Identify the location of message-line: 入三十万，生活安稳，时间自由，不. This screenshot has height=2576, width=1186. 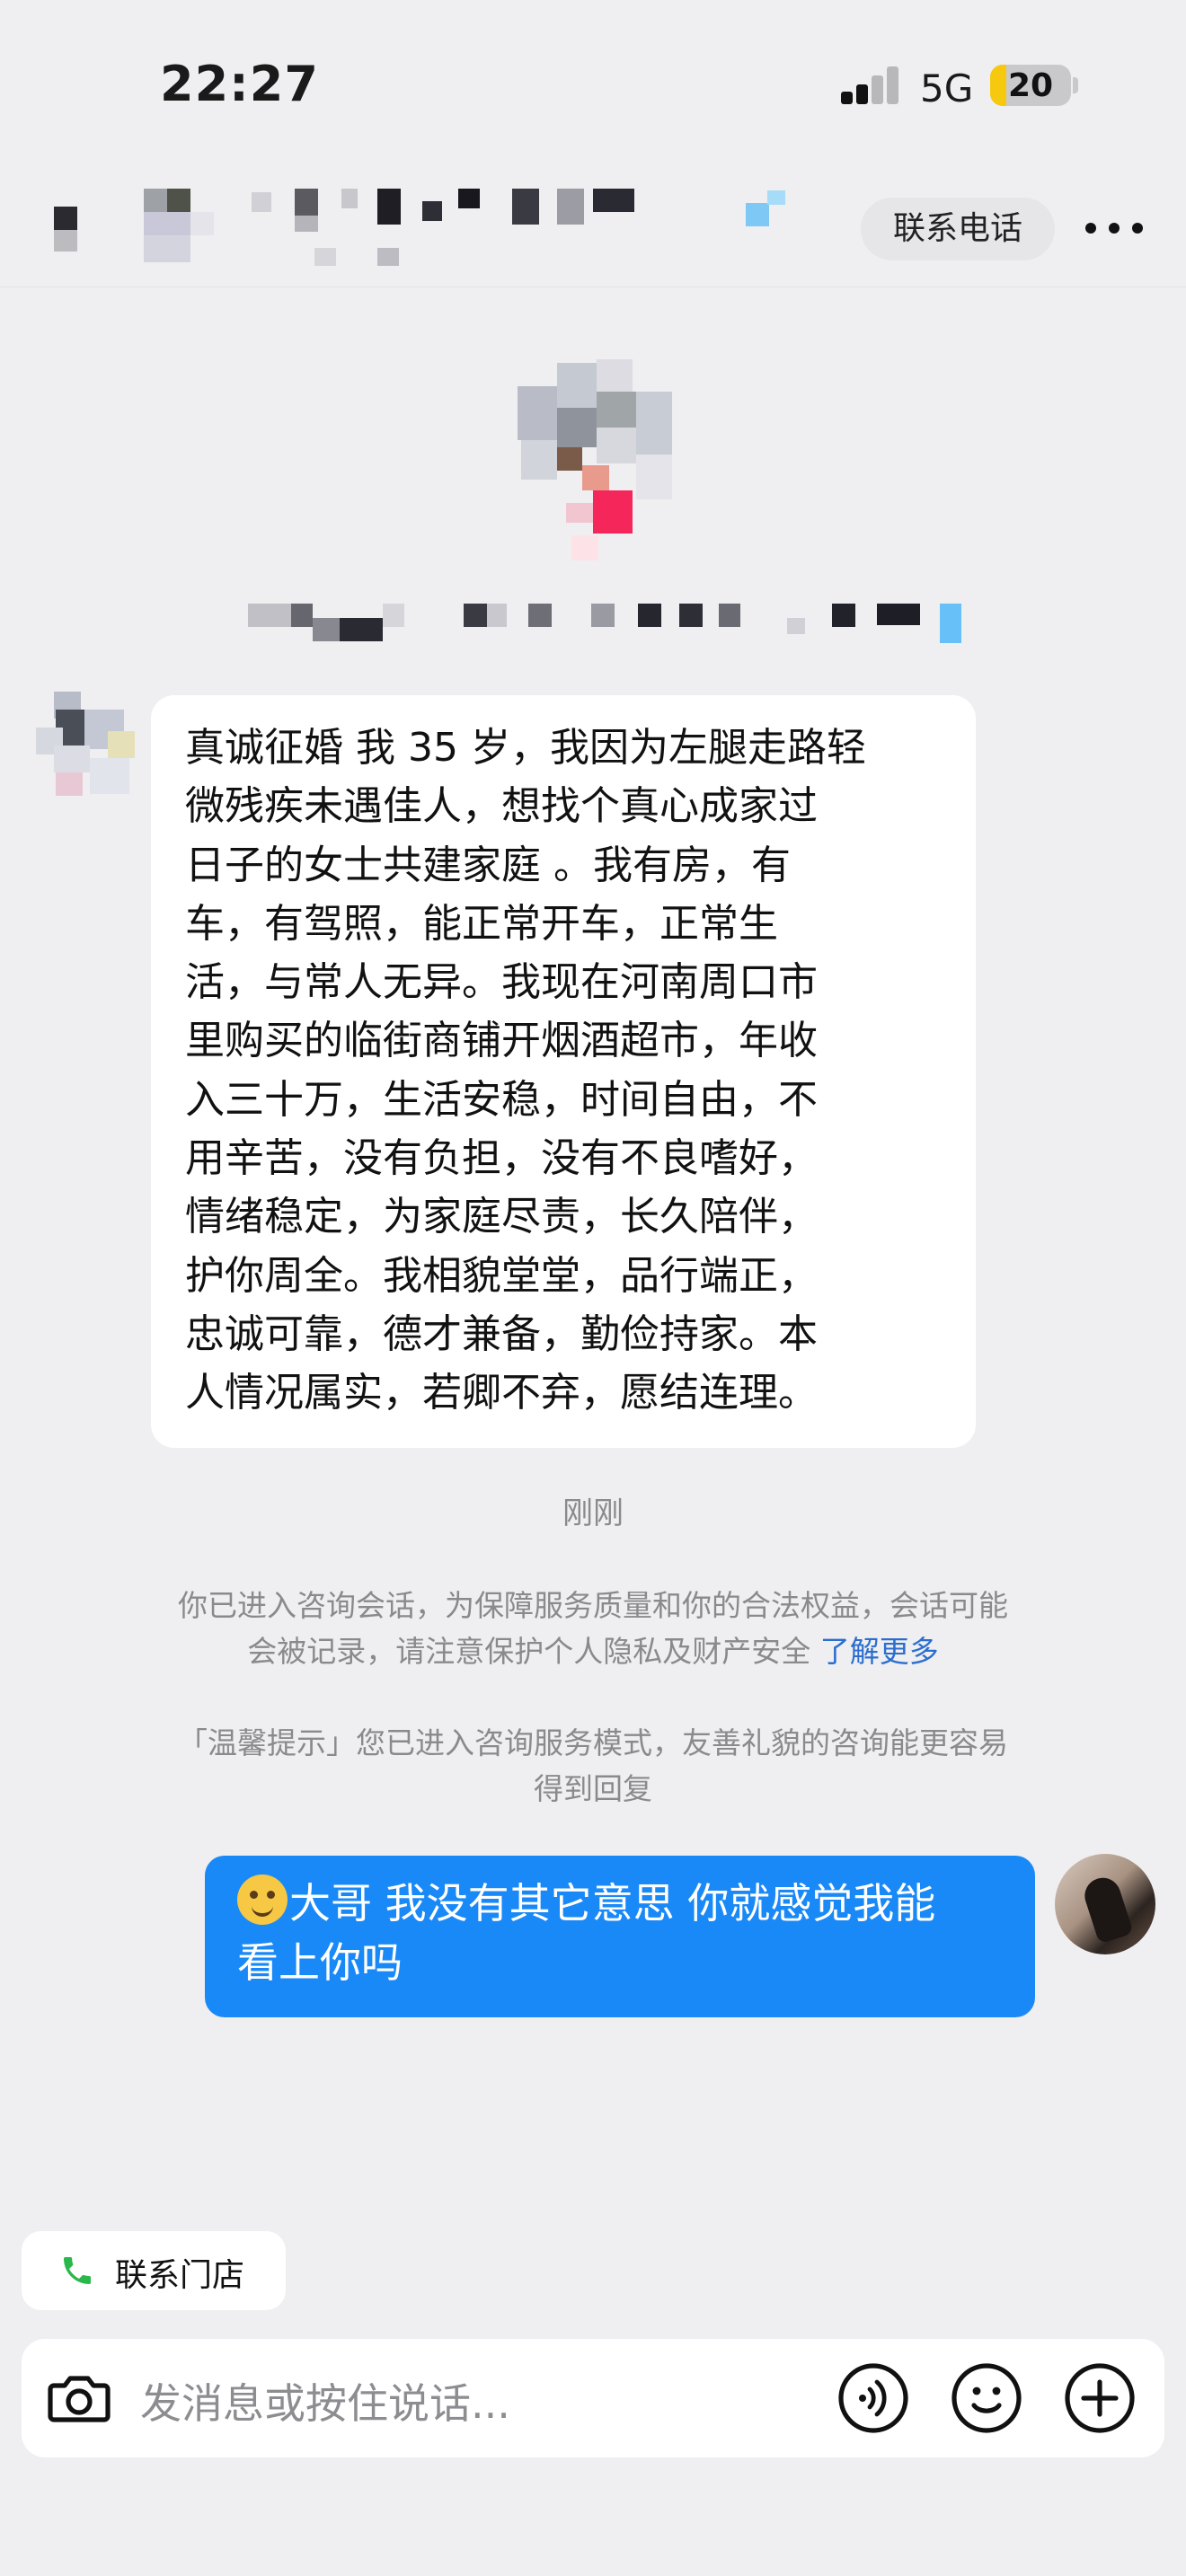
(501, 1099).